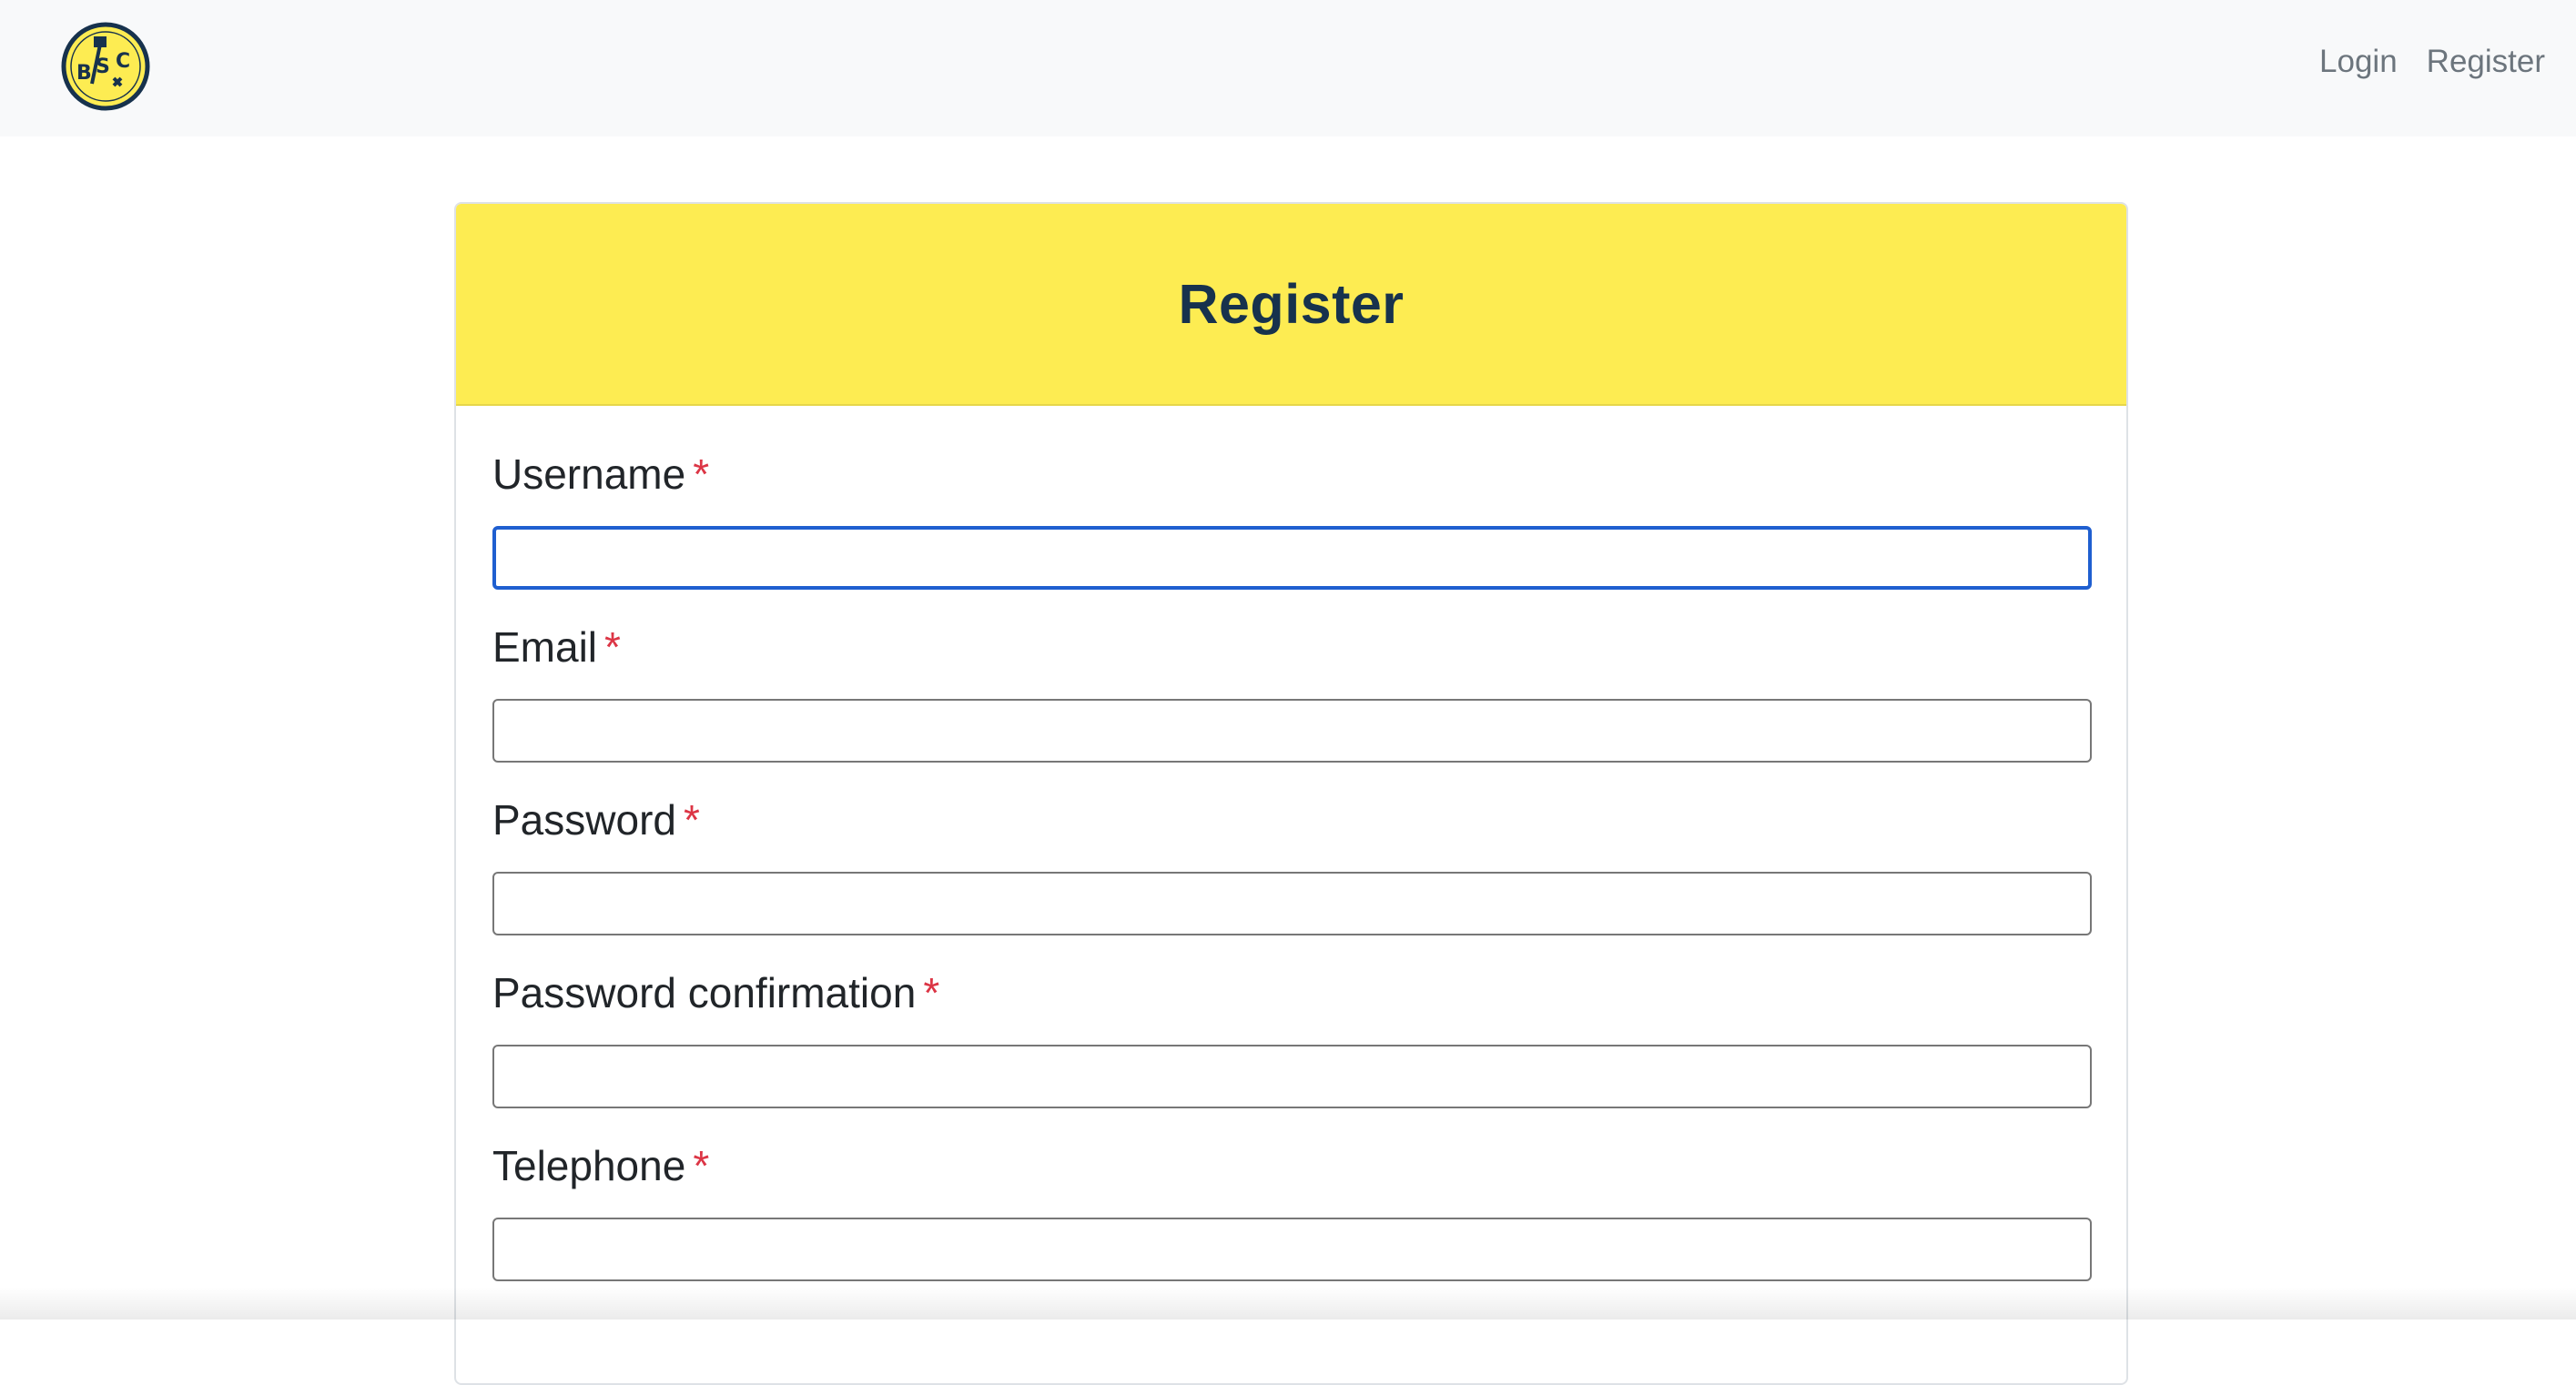 Image resolution: width=2576 pixels, height=1385 pixels. I want to click on password-confirmation-label-text: Password confirmation, so click(704, 992).